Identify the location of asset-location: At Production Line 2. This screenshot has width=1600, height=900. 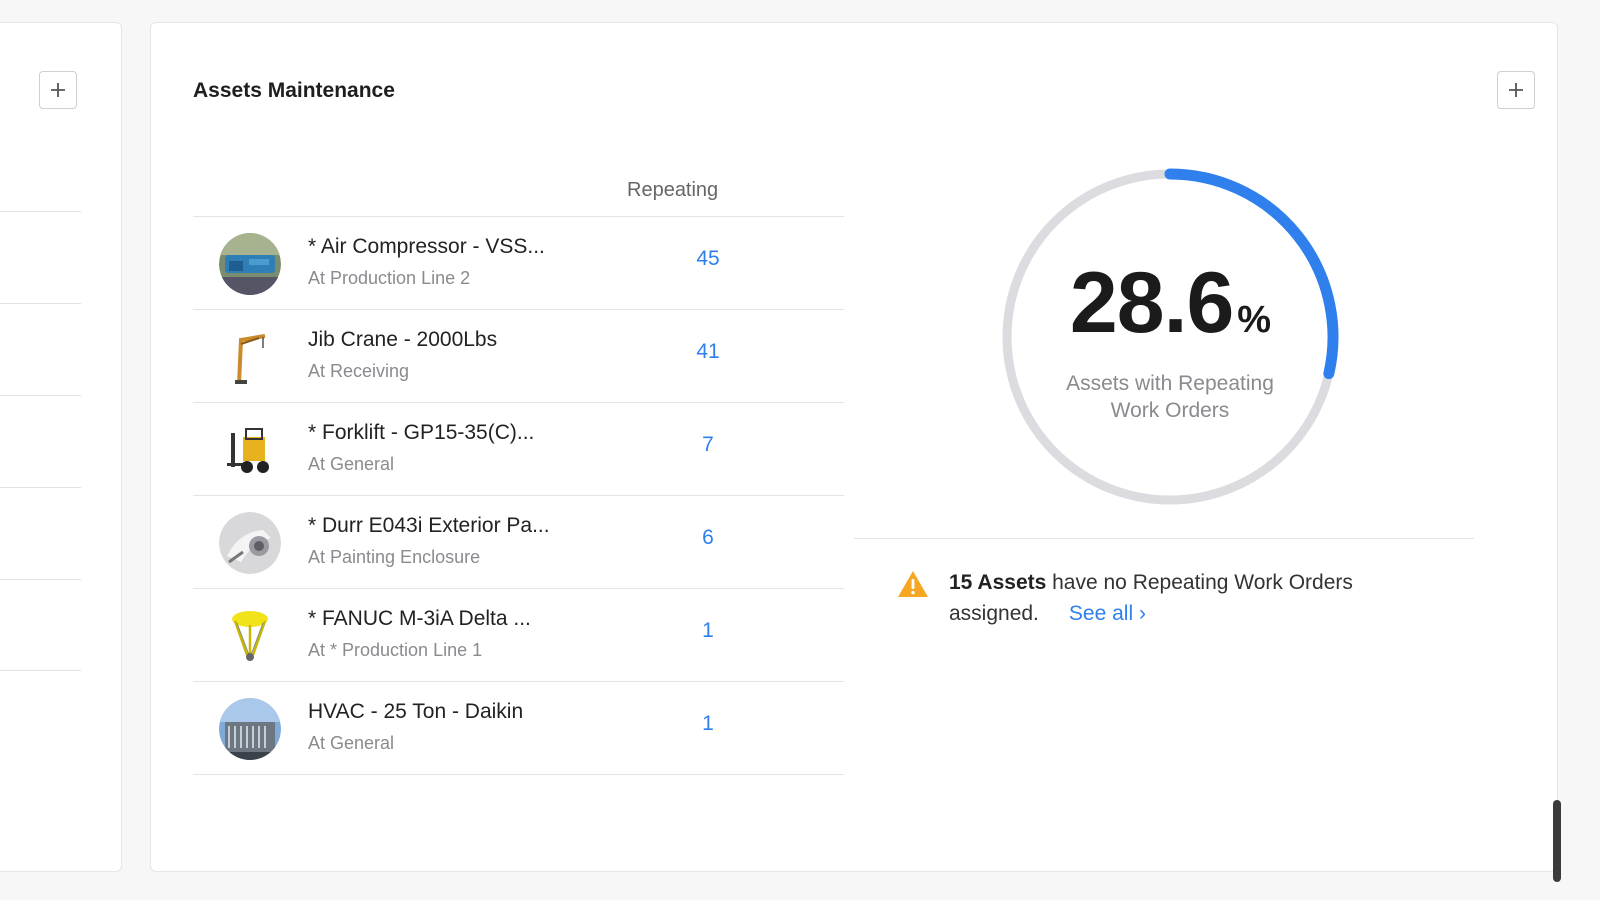
(389, 278).